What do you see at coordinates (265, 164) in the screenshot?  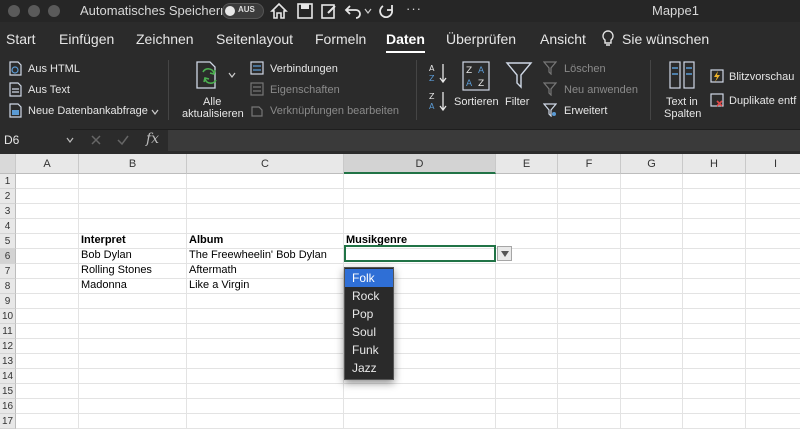 I see `column-header: C` at bounding box center [265, 164].